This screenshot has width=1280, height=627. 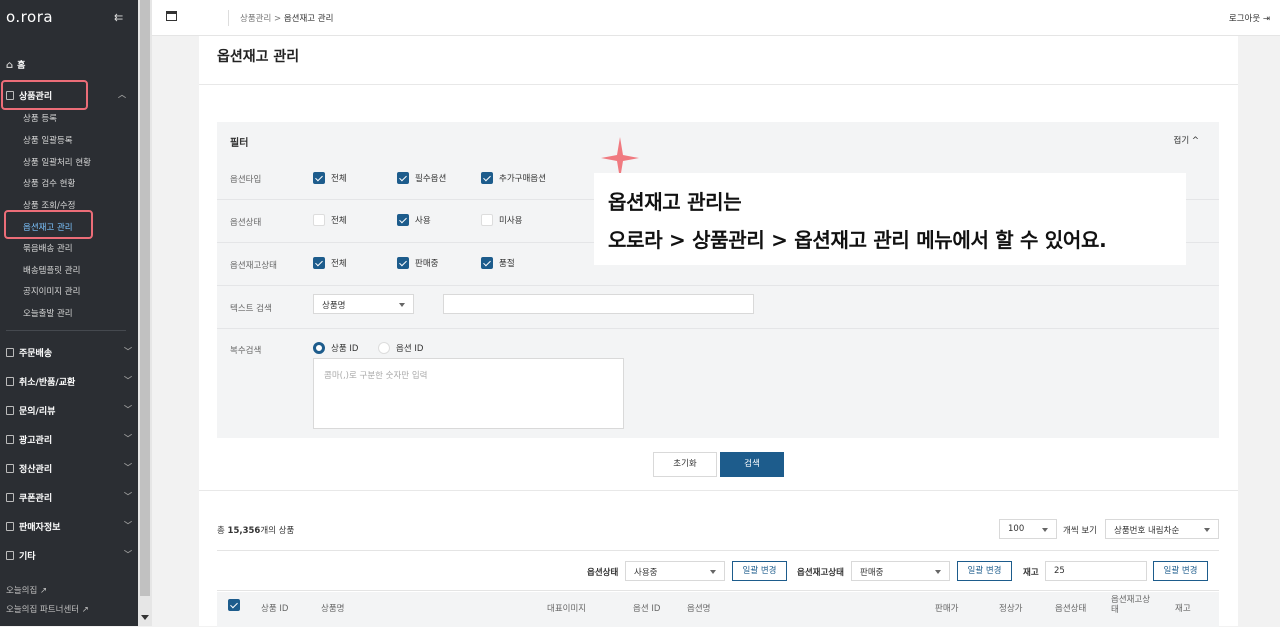 What do you see at coordinates (501, 220) in the screenshot?
I see `checkbox-option-status-unused: 미사용` at bounding box center [501, 220].